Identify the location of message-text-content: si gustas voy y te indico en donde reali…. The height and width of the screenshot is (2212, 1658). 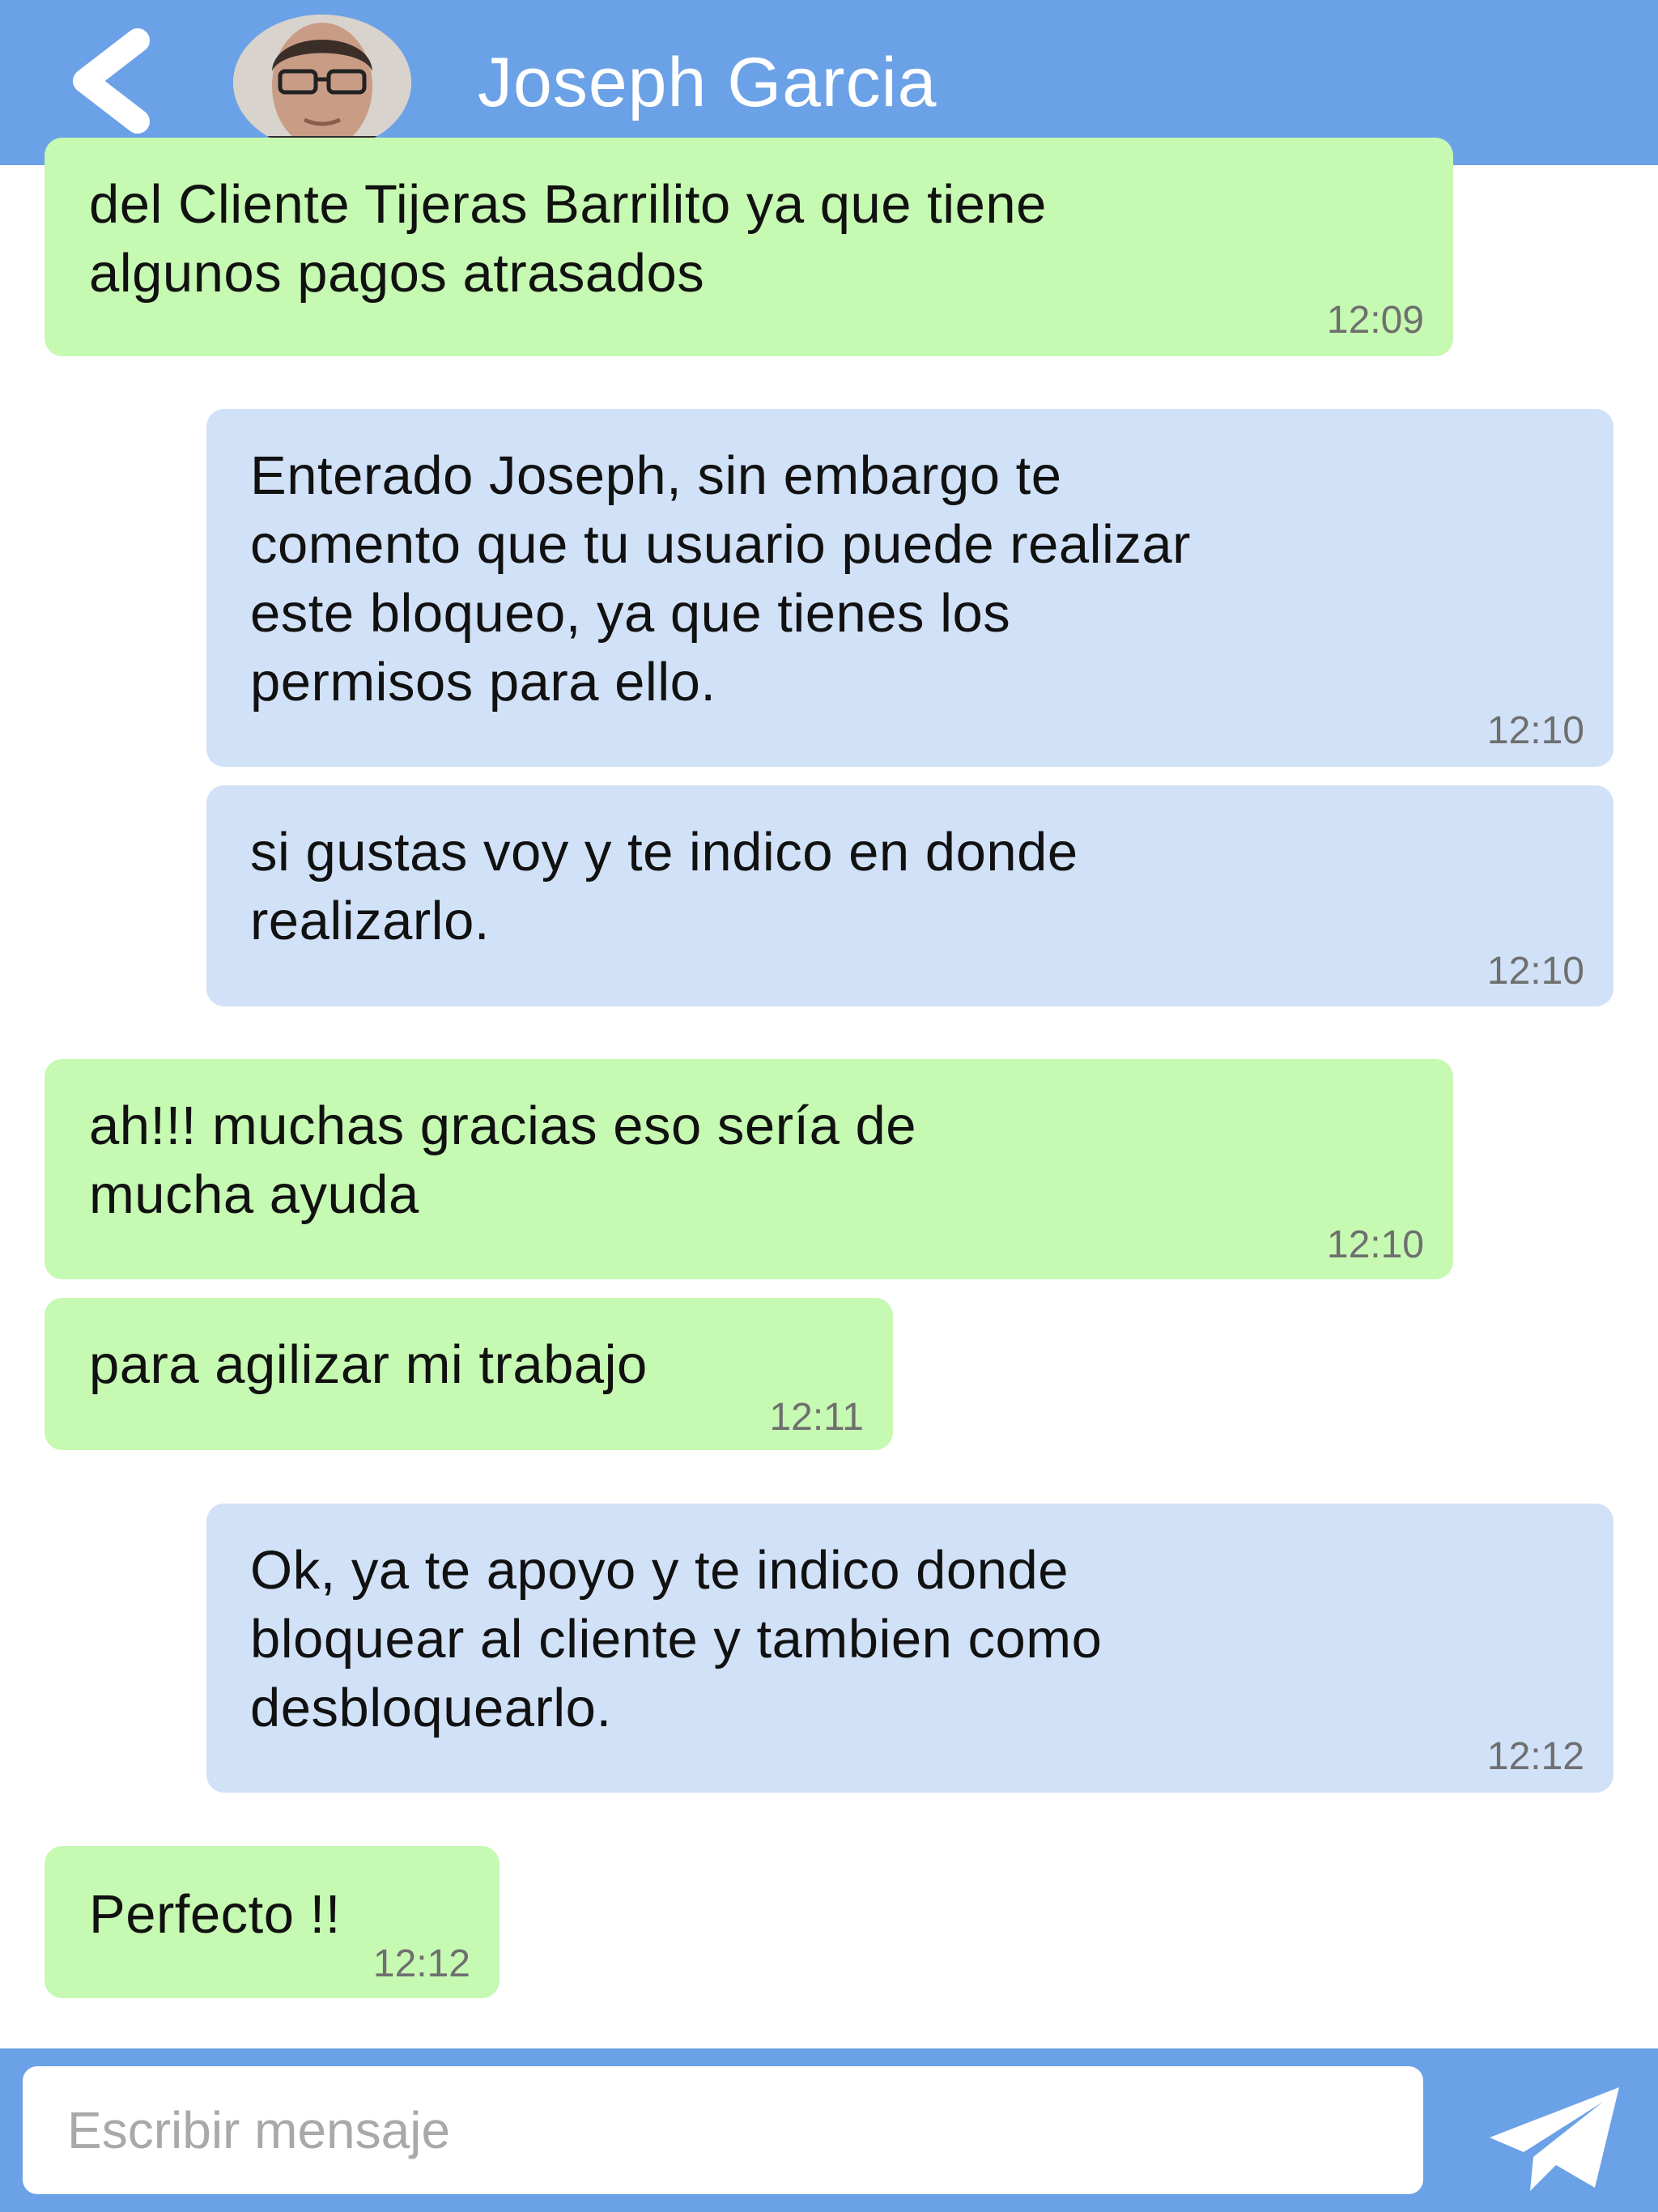
(664, 886).